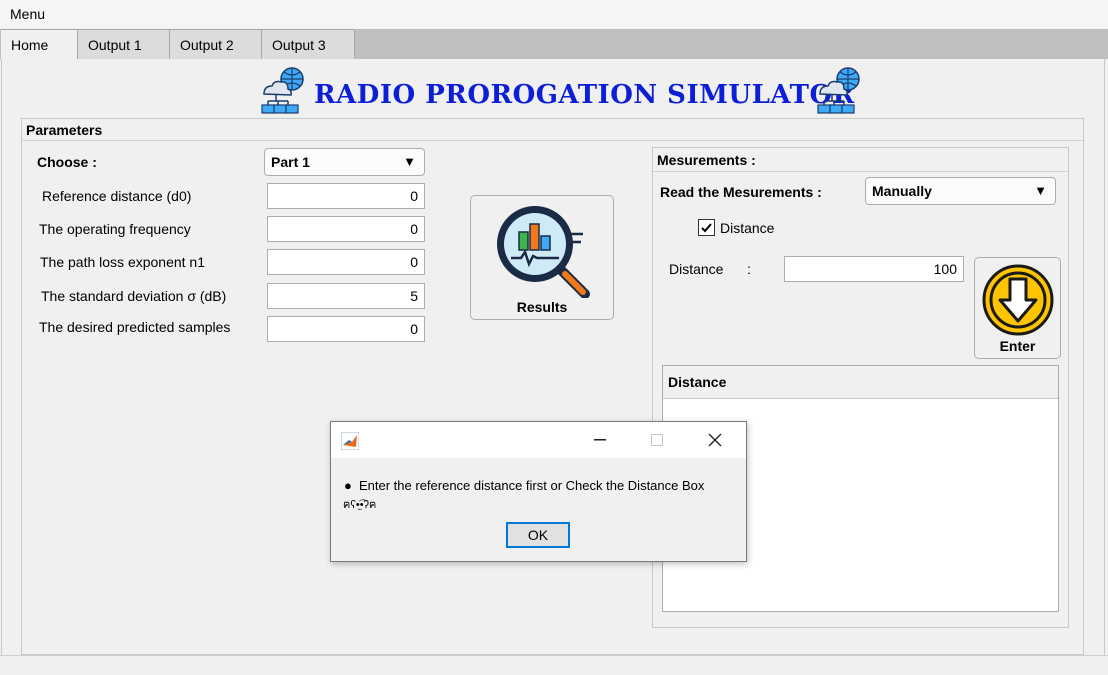  I want to click on reference-distance-input: 0, so click(346, 196).